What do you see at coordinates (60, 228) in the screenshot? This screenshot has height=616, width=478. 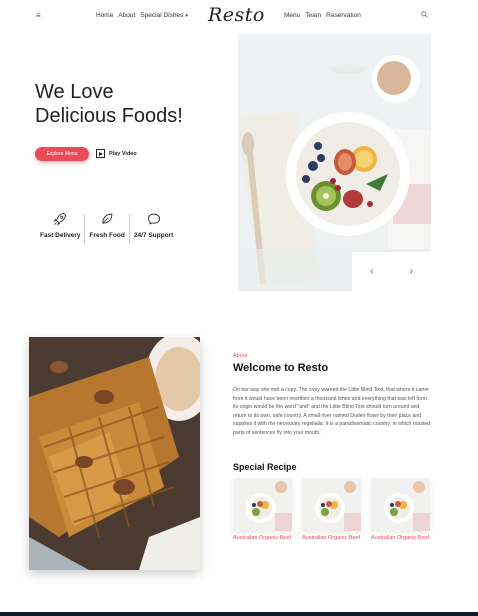 I see `feature-fast-delivery: Fast Delivery` at bounding box center [60, 228].